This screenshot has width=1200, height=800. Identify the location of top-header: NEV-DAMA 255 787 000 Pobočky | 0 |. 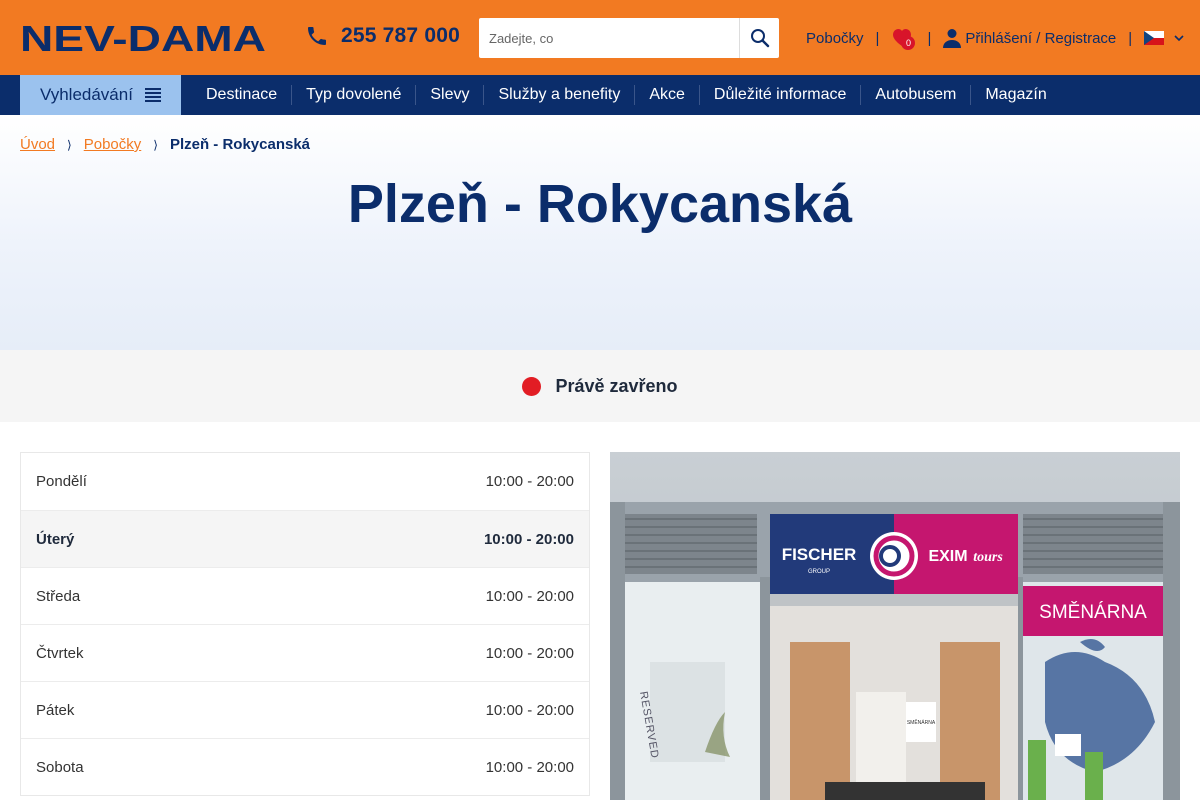
(600, 37).